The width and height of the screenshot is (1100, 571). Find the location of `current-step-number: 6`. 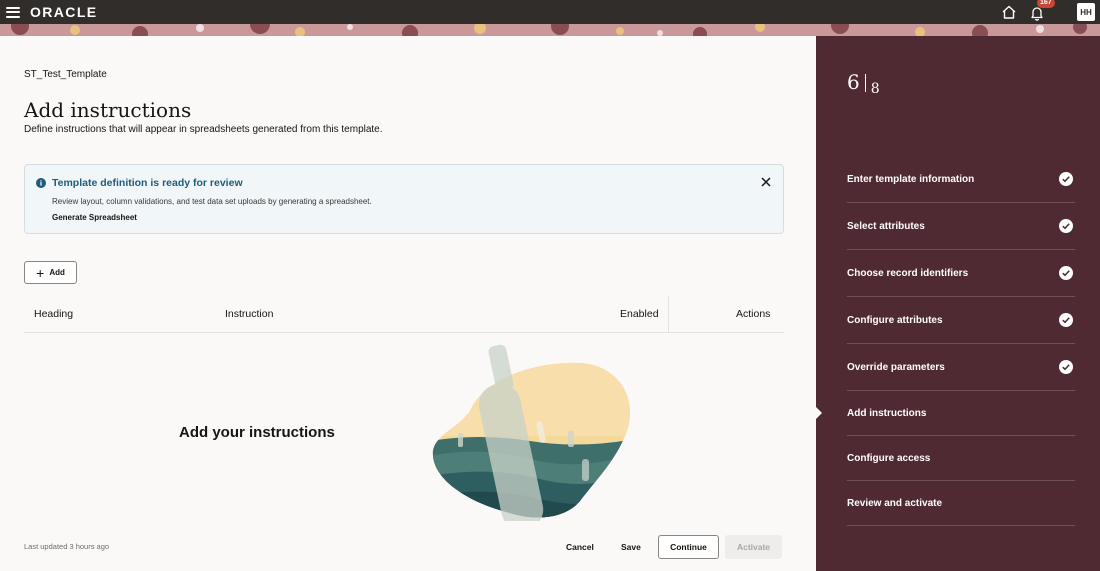

current-step-number: 6 is located at coordinates (853, 82).